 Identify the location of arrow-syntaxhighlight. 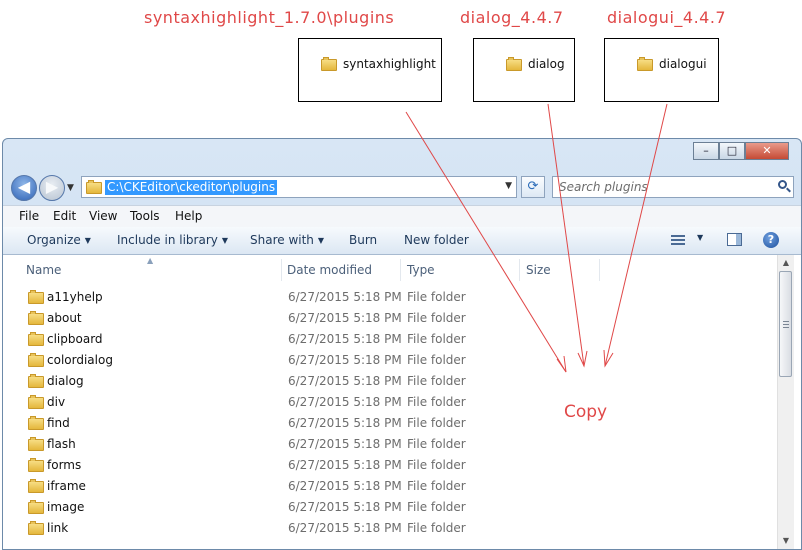
(486, 242).